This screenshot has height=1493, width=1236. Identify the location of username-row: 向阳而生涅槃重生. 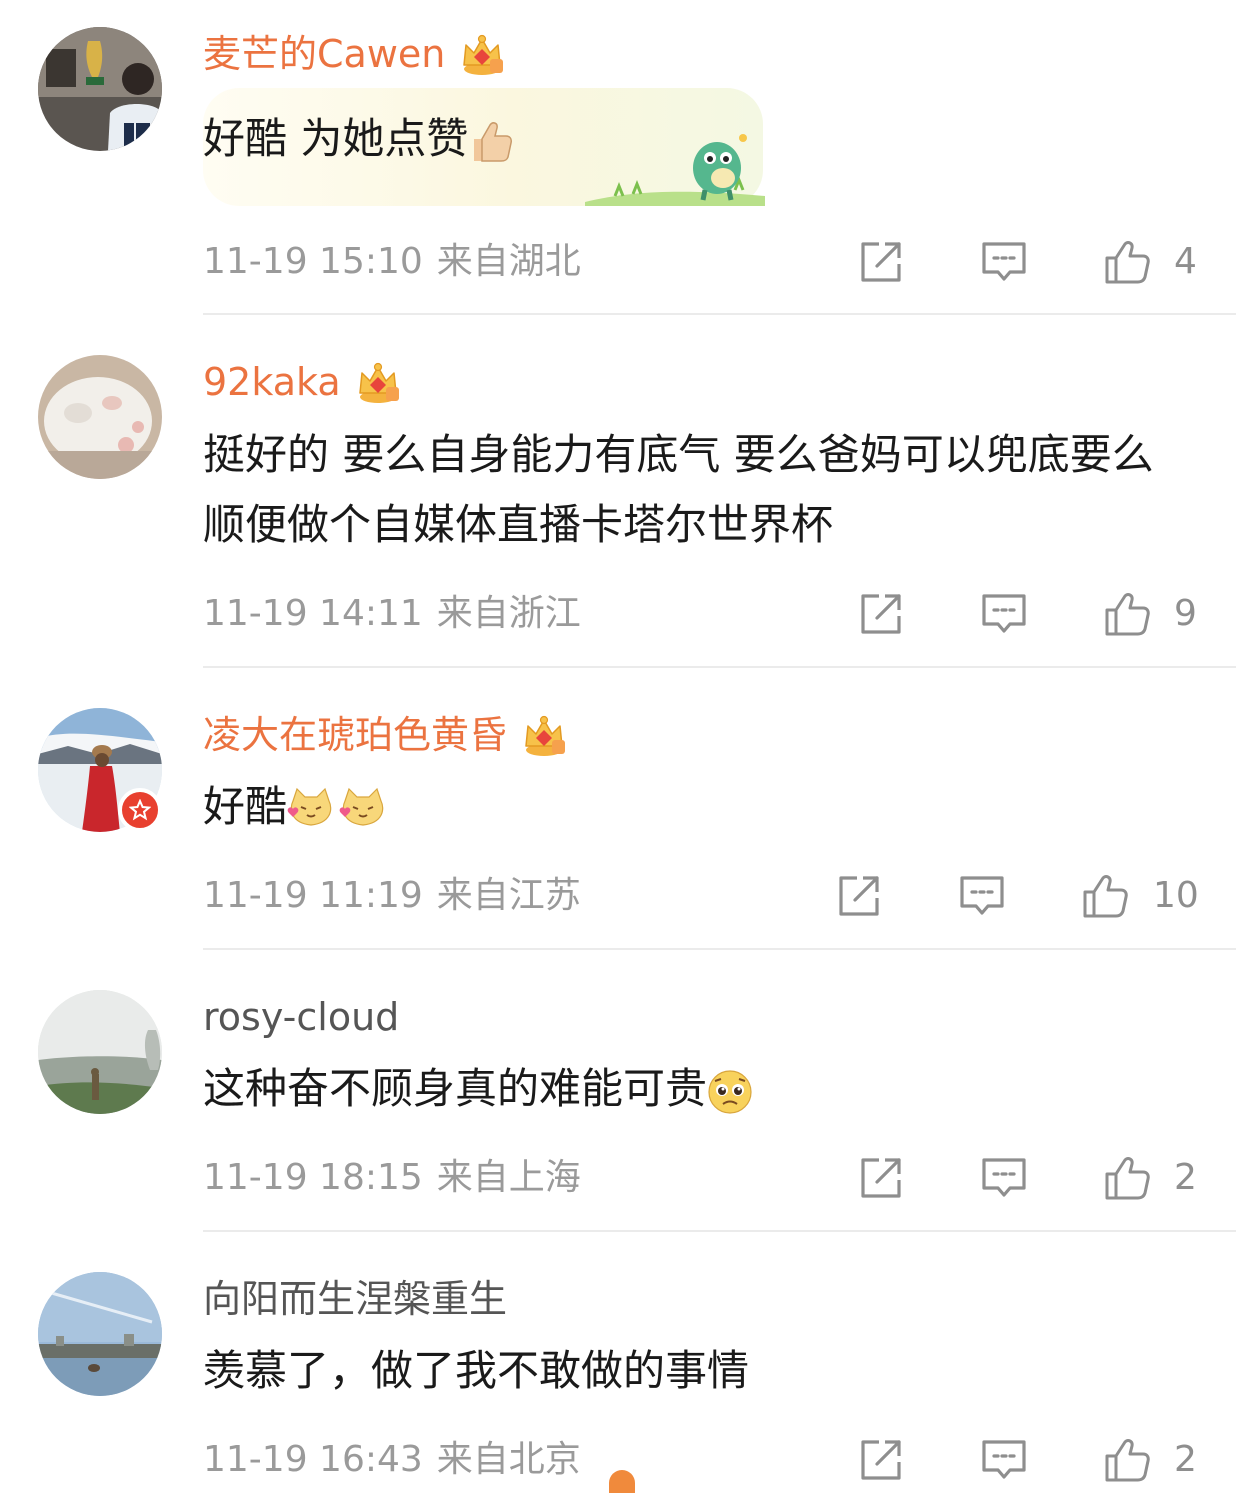
(355, 1299).